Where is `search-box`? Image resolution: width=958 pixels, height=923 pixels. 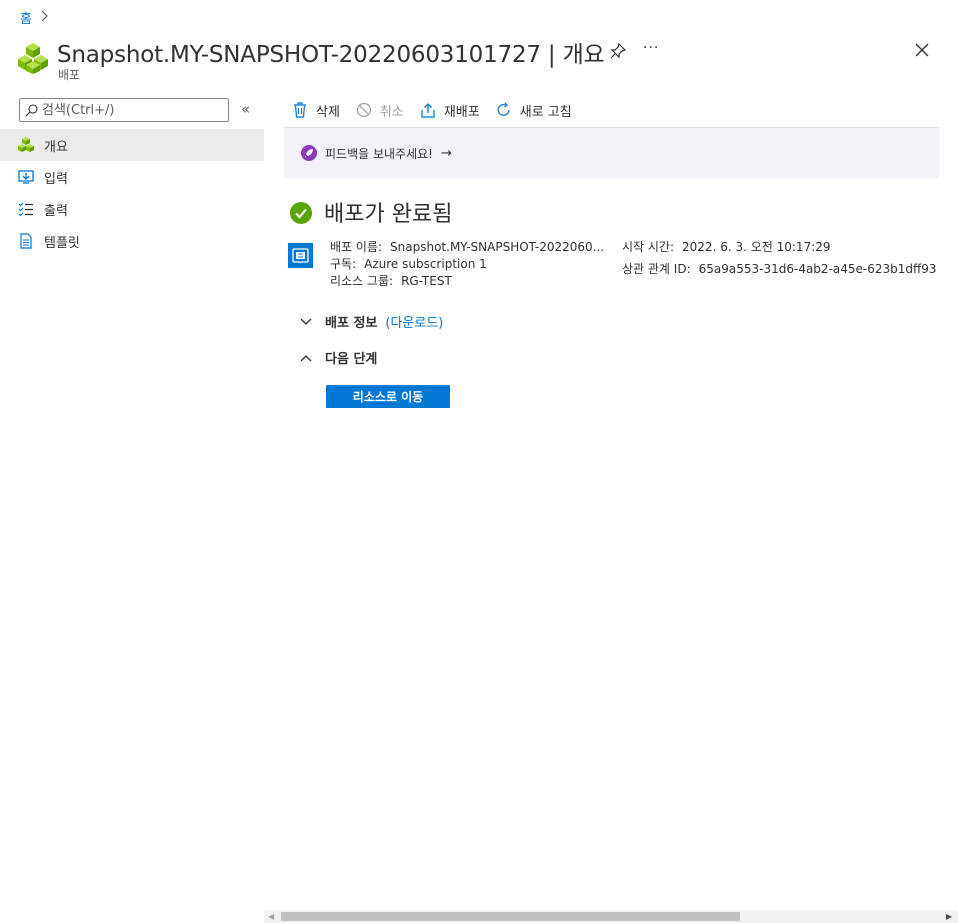 search-box is located at coordinates (124, 110).